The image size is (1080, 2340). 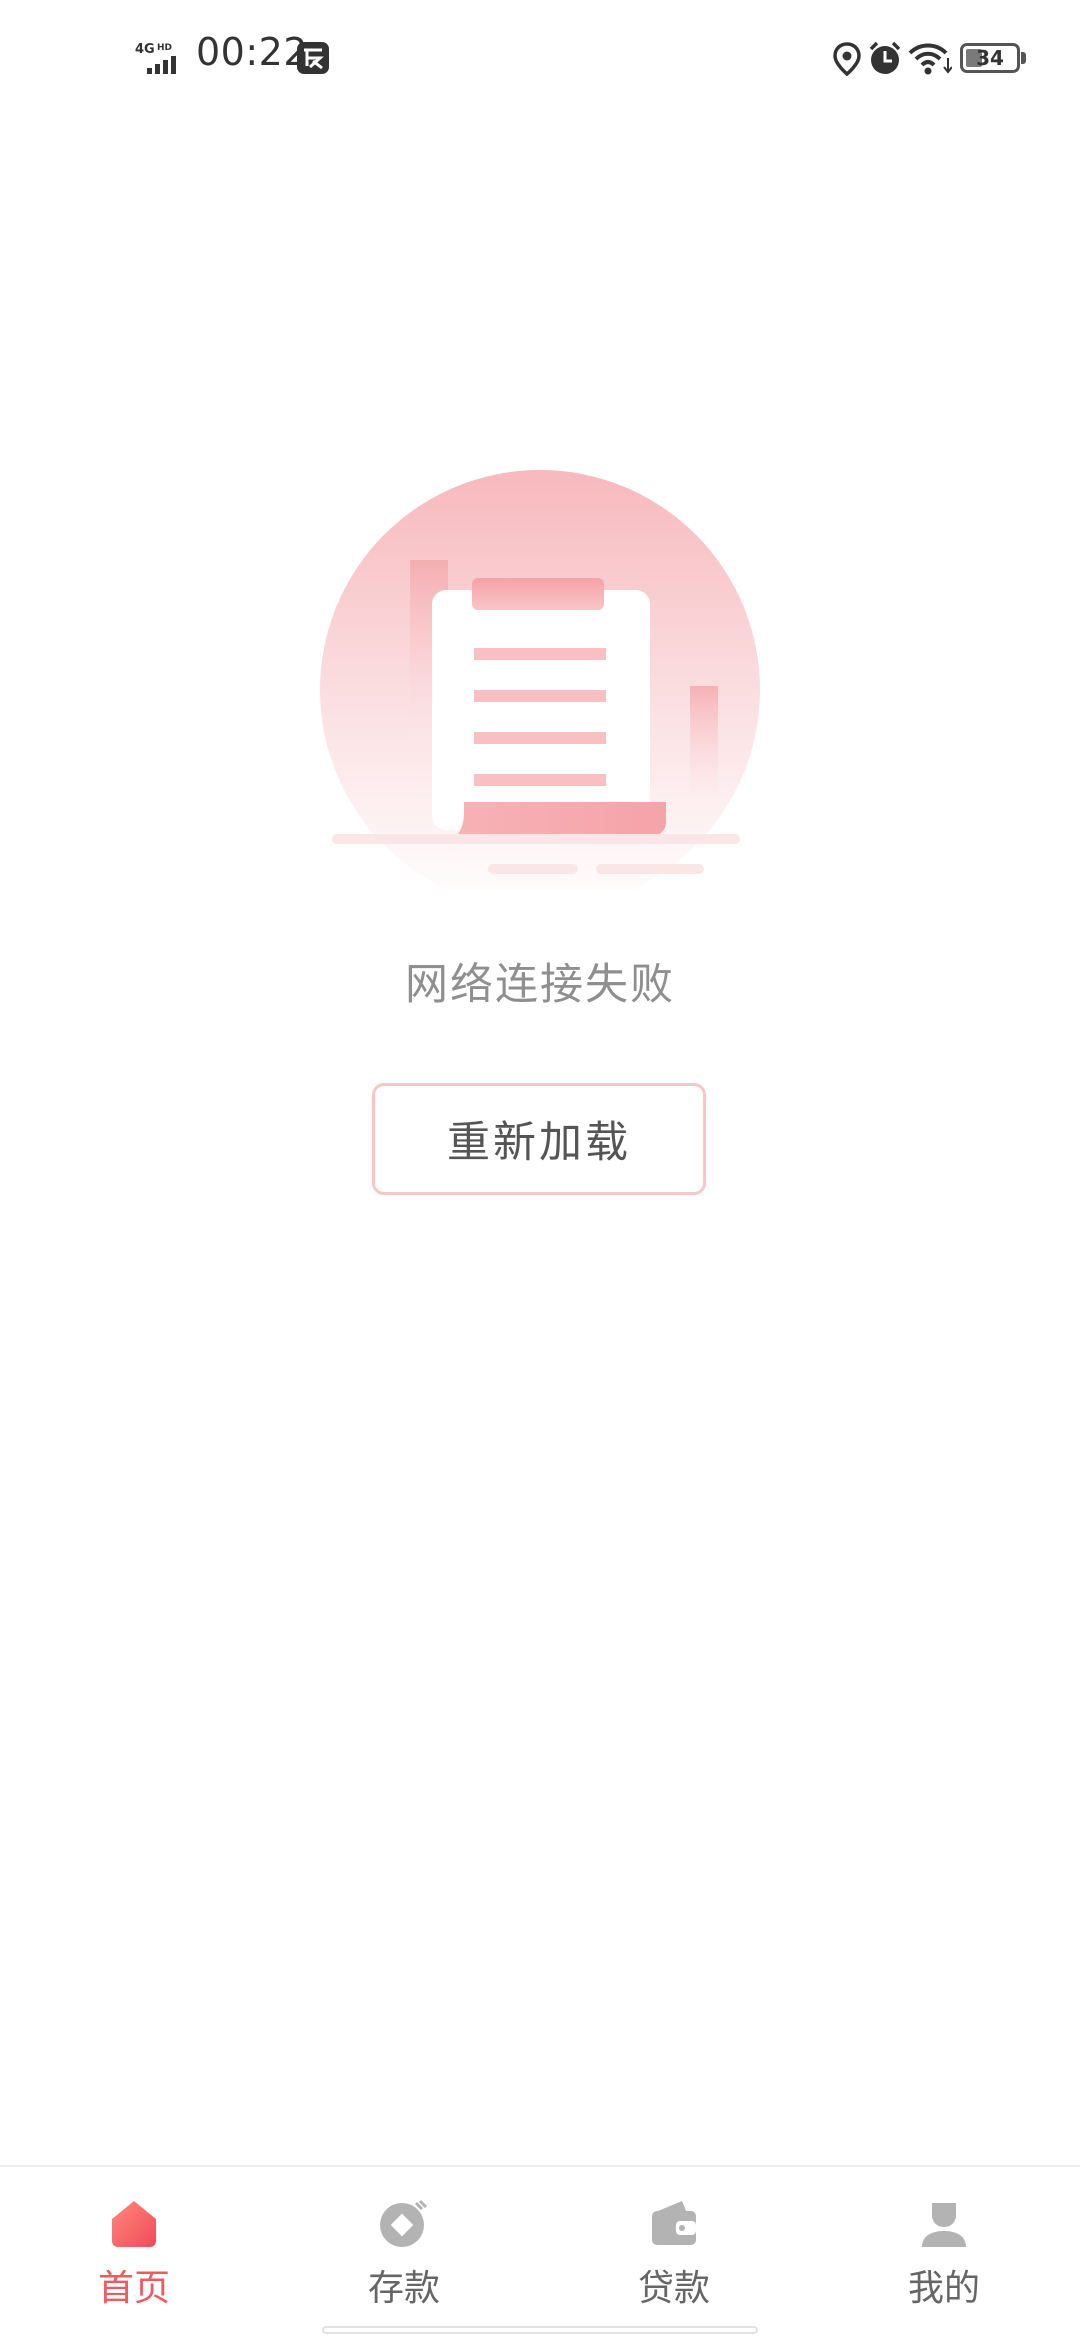 I want to click on alarm-icon, so click(x=885, y=57).